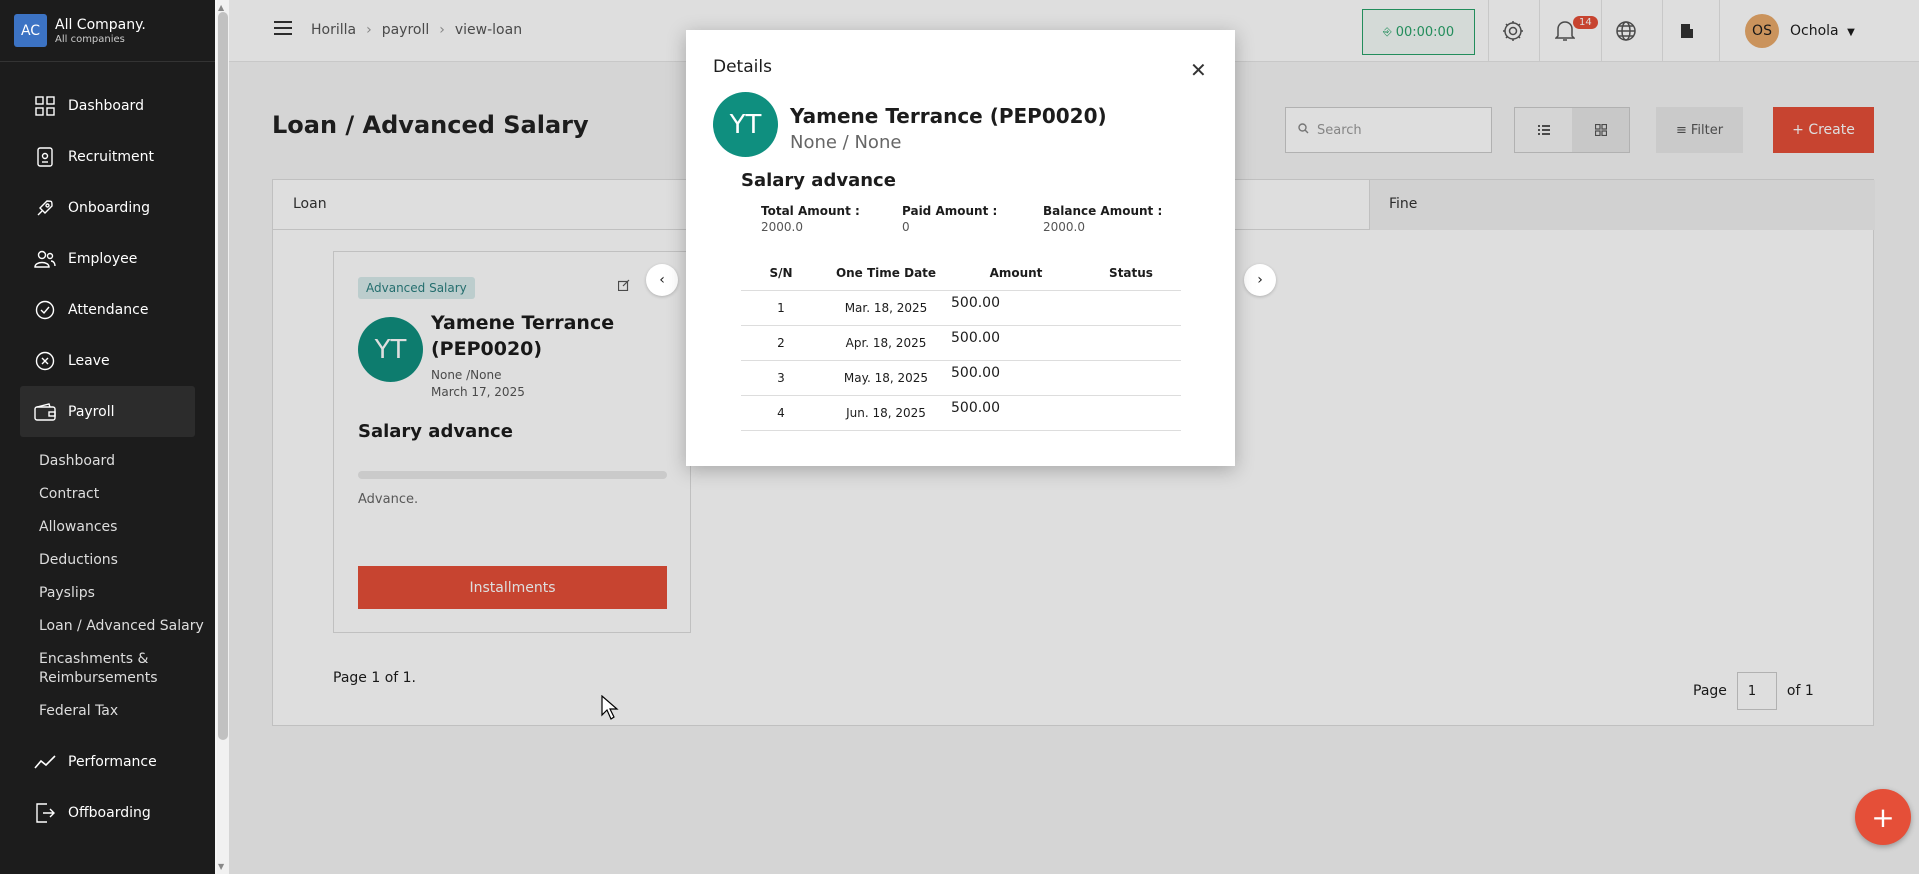 The height and width of the screenshot is (874, 1919). Describe the element at coordinates (950, 211) in the screenshot. I see `stat-label: Paid Amount :` at that location.